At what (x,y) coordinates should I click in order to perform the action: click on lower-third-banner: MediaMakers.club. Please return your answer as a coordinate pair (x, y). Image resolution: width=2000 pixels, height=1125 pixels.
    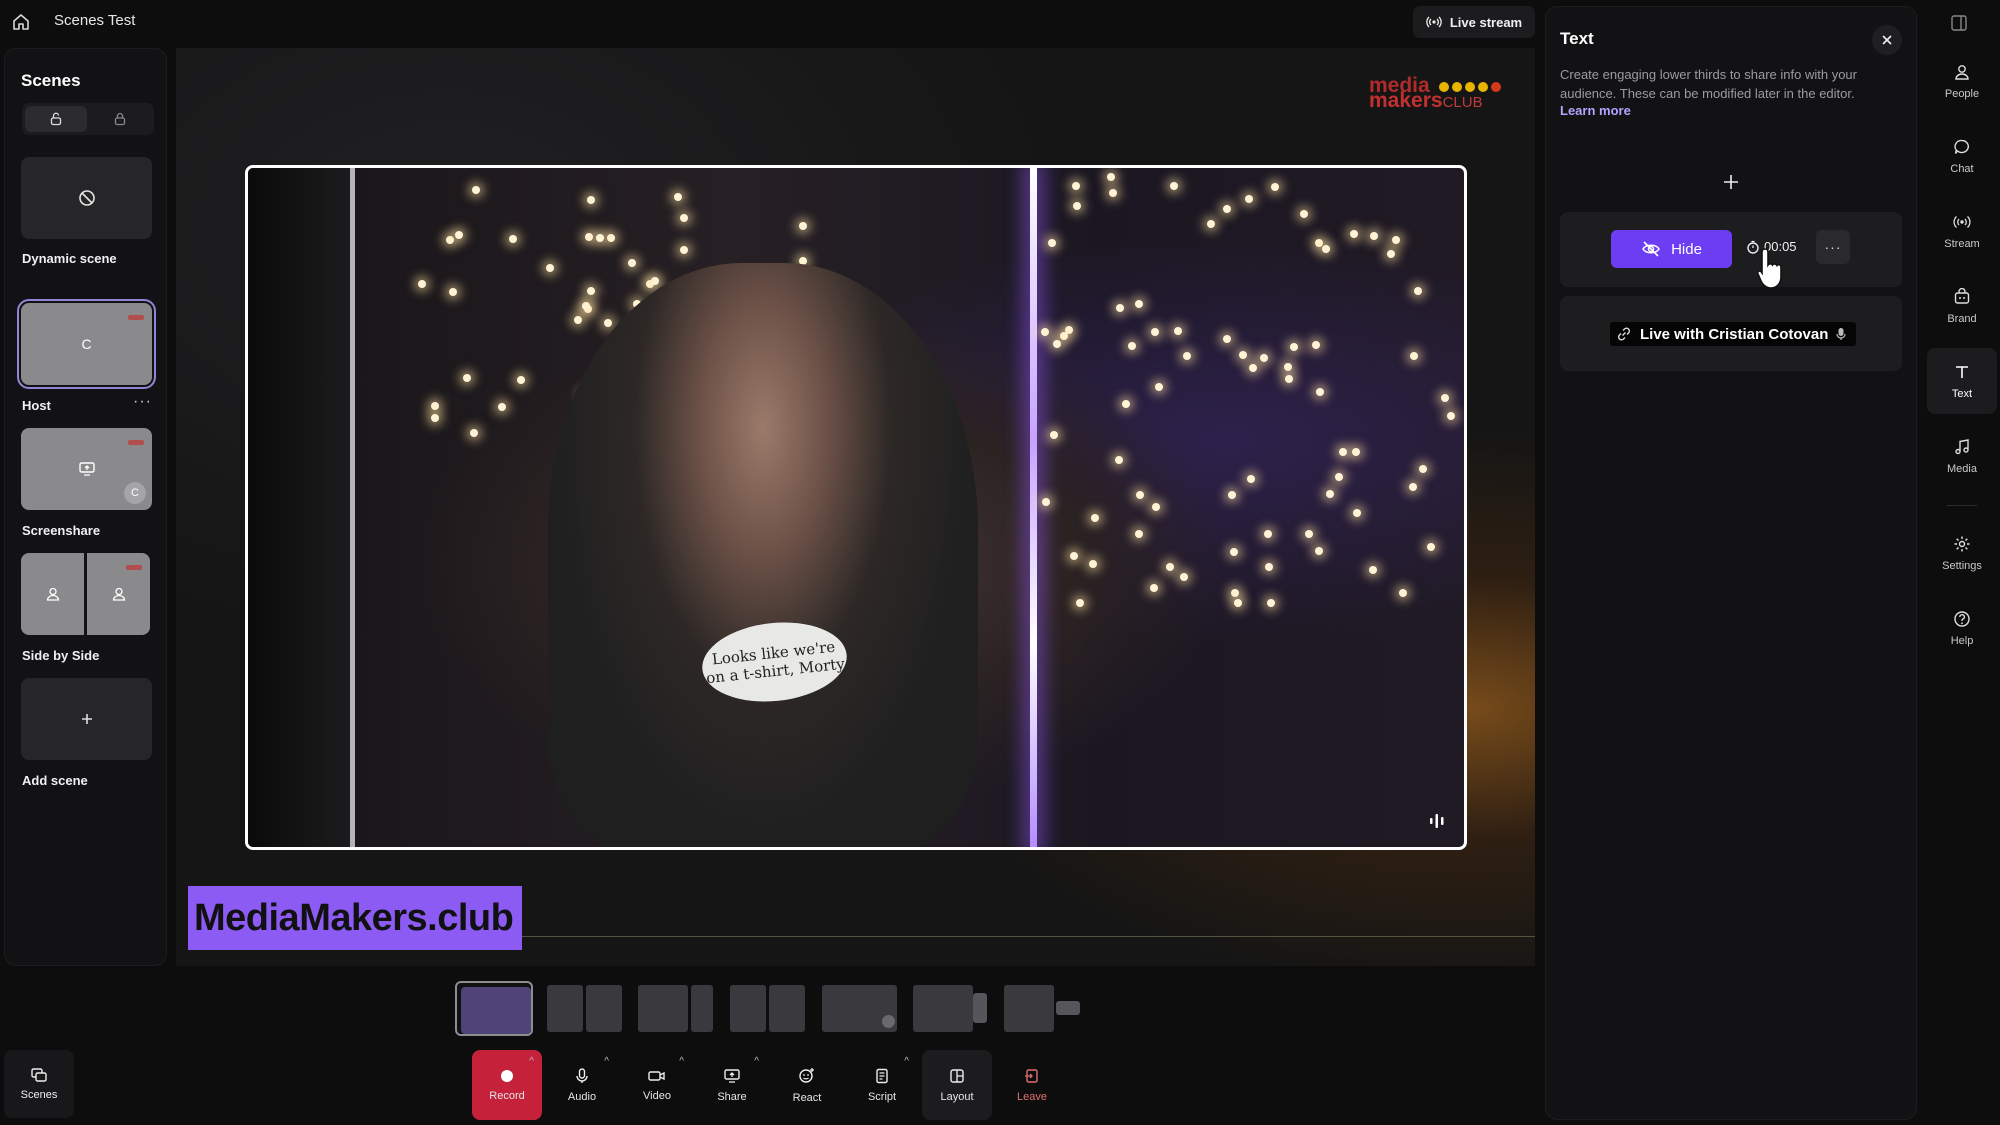
    Looking at the image, I should click on (355, 918).